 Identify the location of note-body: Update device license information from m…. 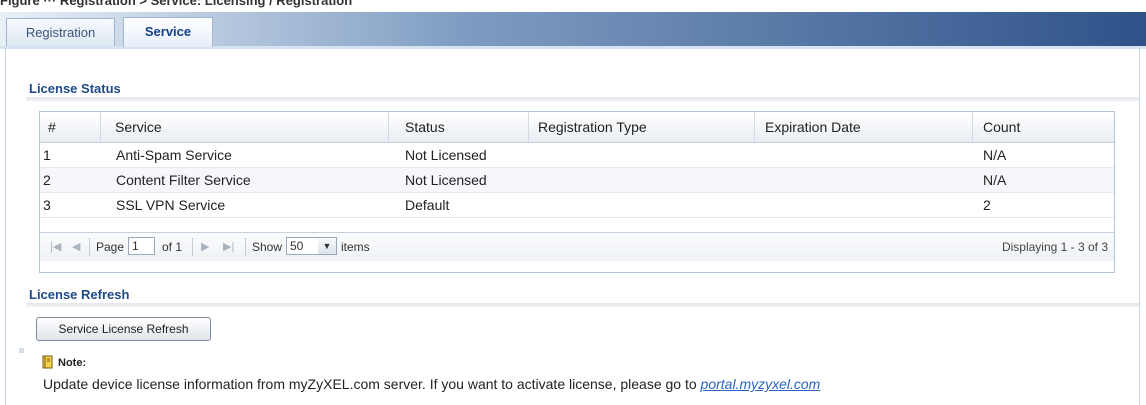
(372, 384).